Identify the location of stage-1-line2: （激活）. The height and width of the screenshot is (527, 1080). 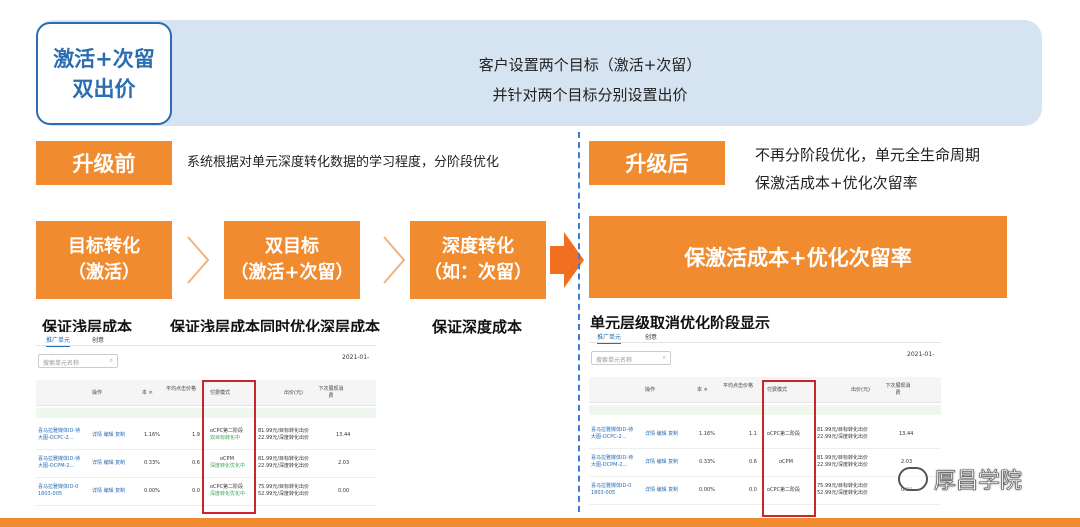
(104, 272).